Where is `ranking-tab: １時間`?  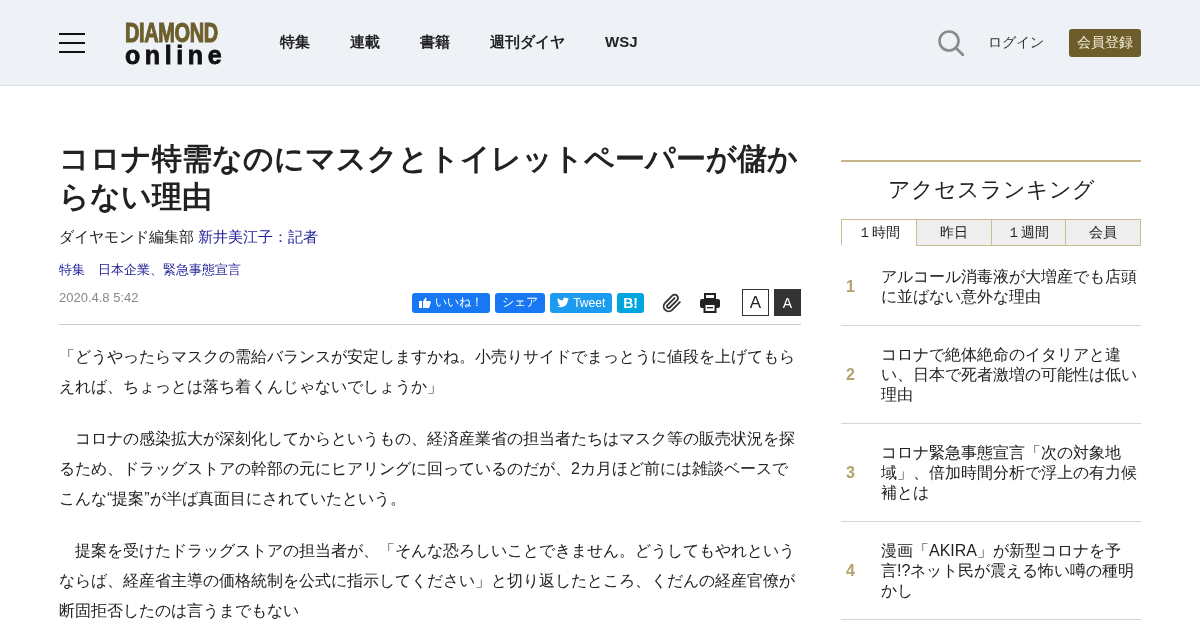
ranking-tab: １時間 is located at coordinates (879, 232).